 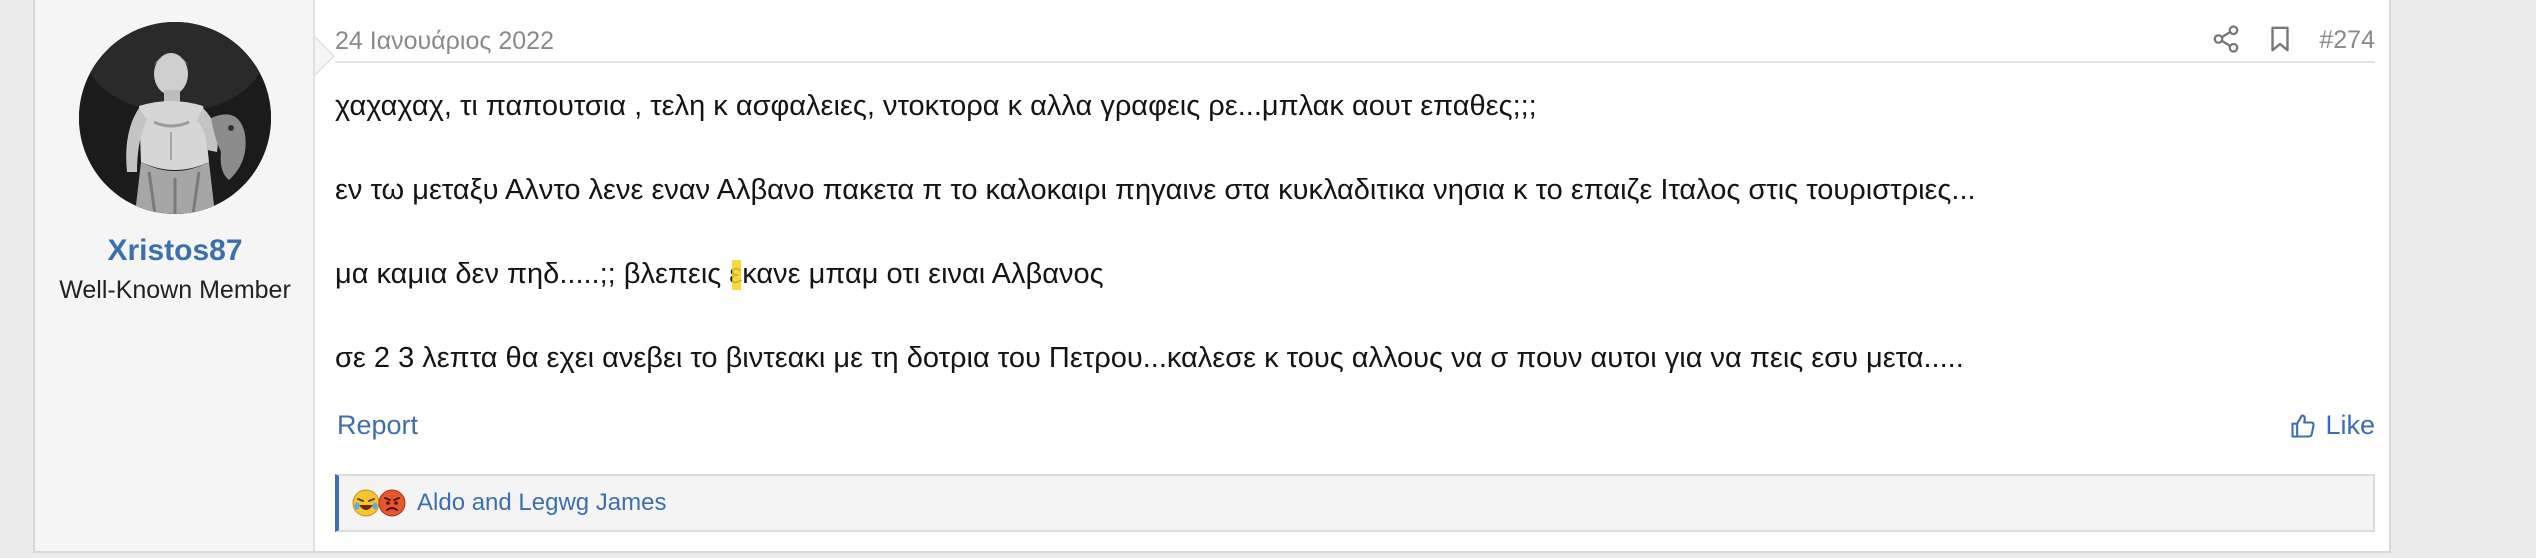 What do you see at coordinates (539, 274) in the screenshot?
I see `message-text-part: μα καμια δεν πηδ.....;; βλεπεις ε` at bounding box center [539, 274].